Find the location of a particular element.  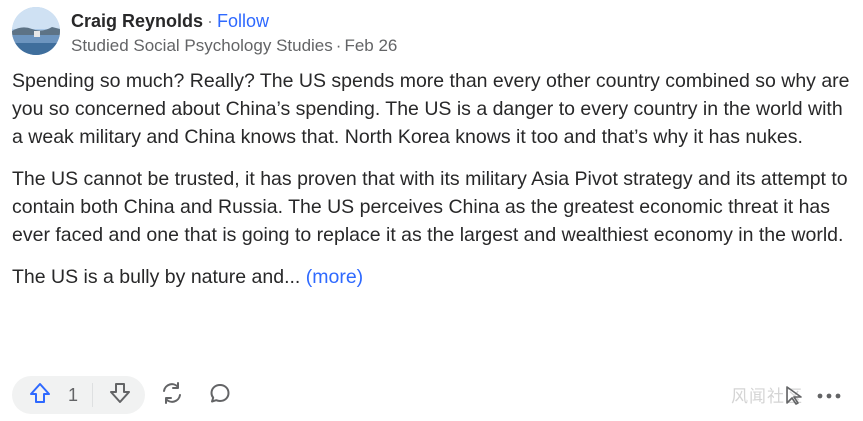

comment-icon is located at coordinates (220, 395).